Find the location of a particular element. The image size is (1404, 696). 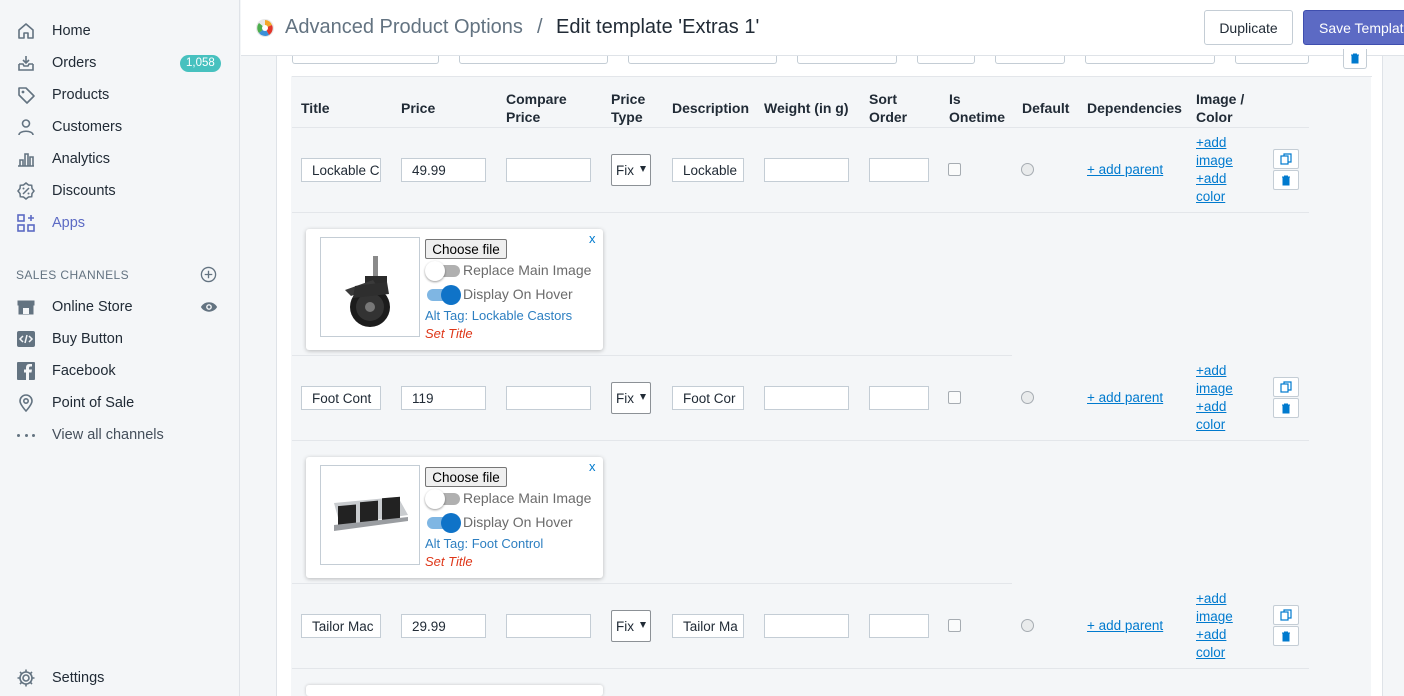

sidebar-item-home: Home is located at coordinates (119, 31).